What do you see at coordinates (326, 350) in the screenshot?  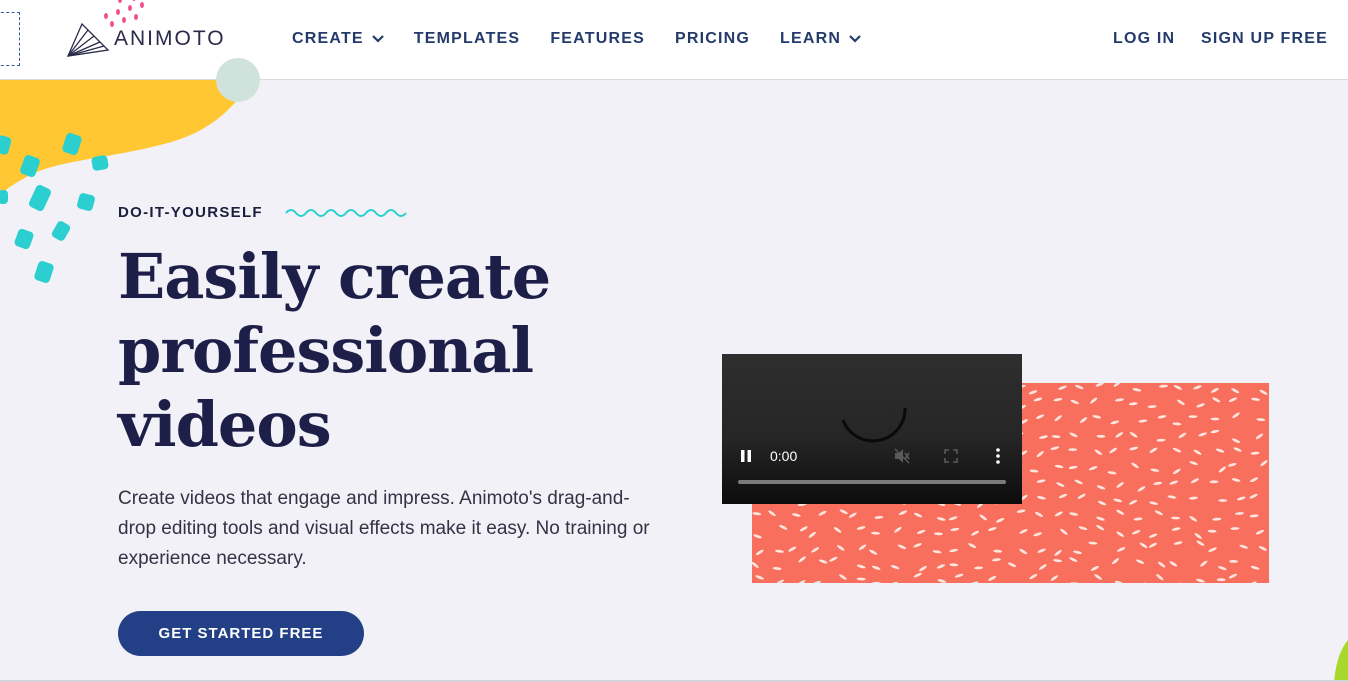 I see `headline-line-2: professional` at bounding box center [326, 350].